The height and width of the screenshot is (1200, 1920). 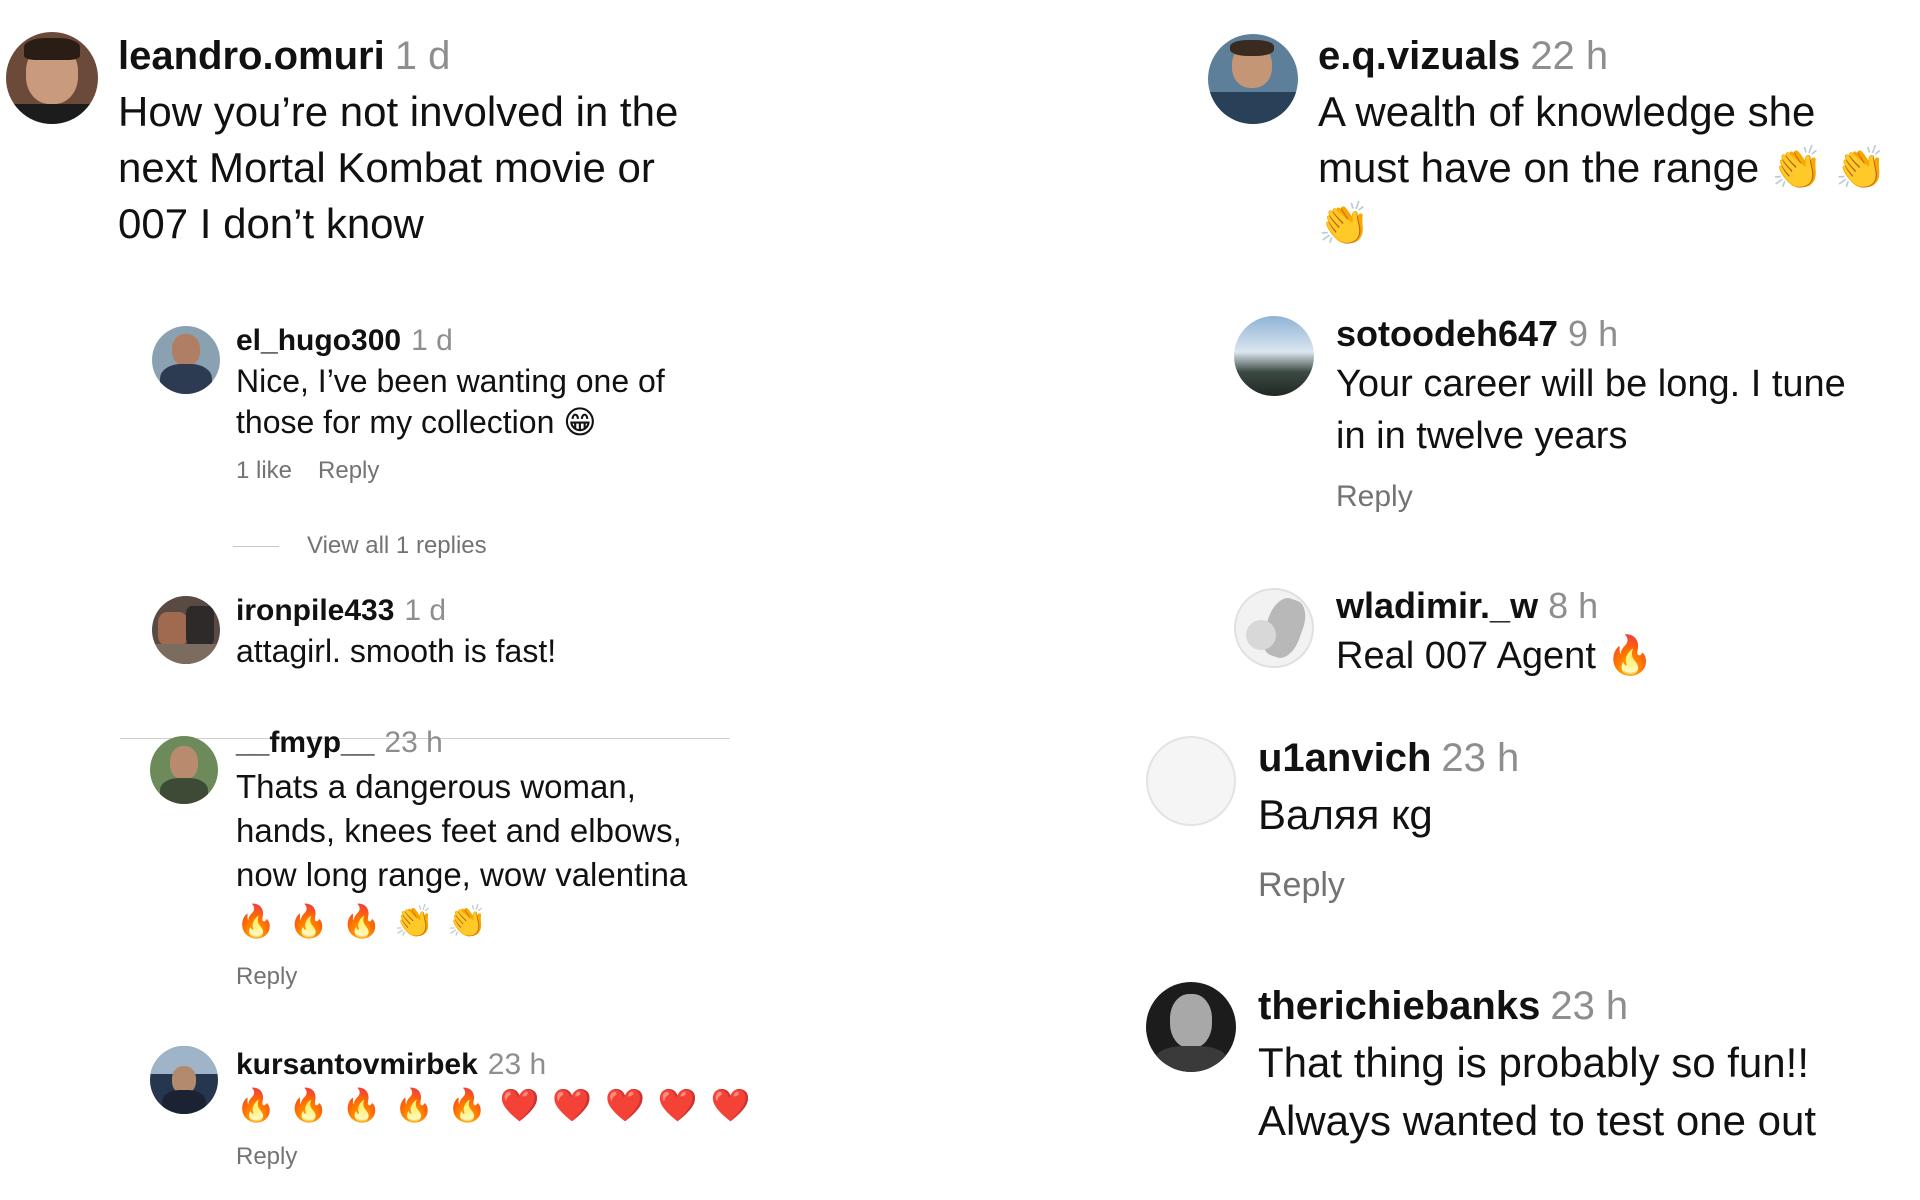 I want to click on comment-wladimir-w: wladimir._w 8 h Real 007 Agent 🔥, so click(x=1444, y=634).